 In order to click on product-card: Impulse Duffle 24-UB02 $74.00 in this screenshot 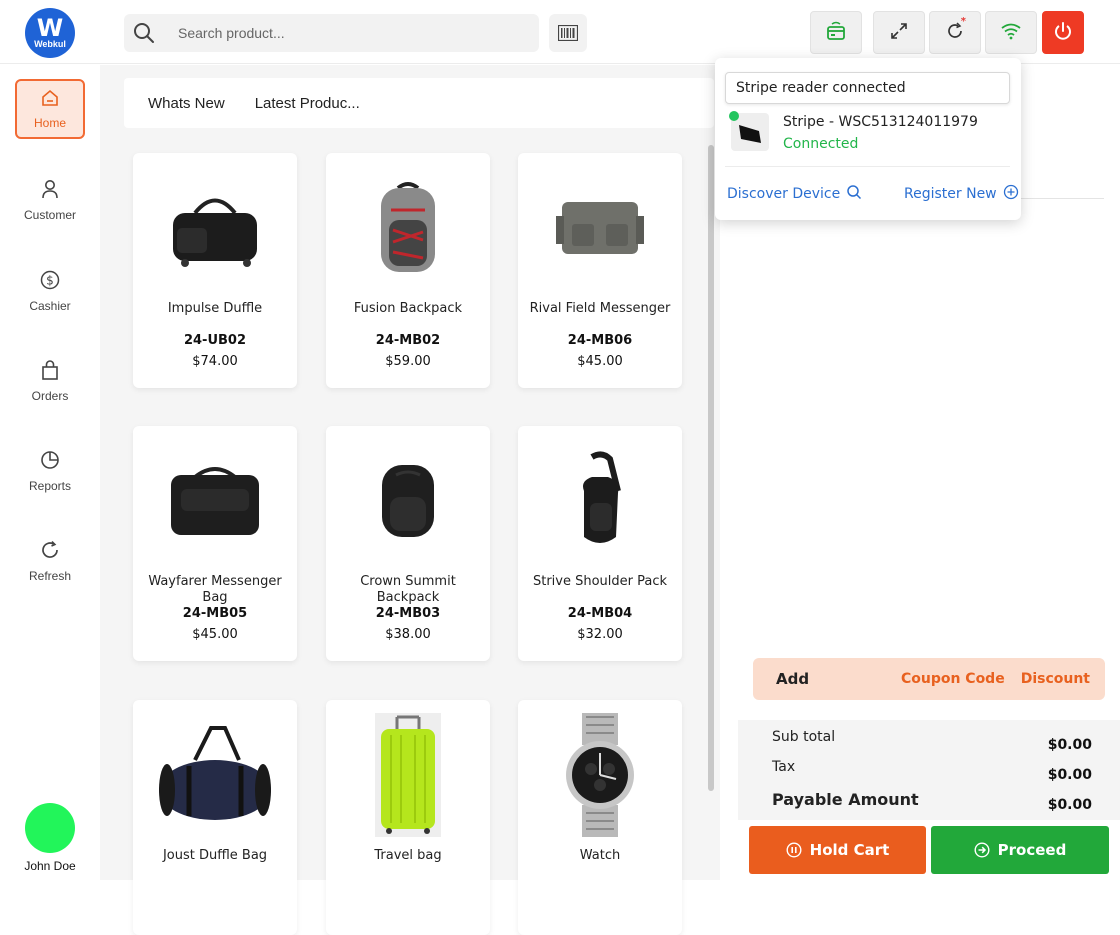, I will do `click(215, 270)`.